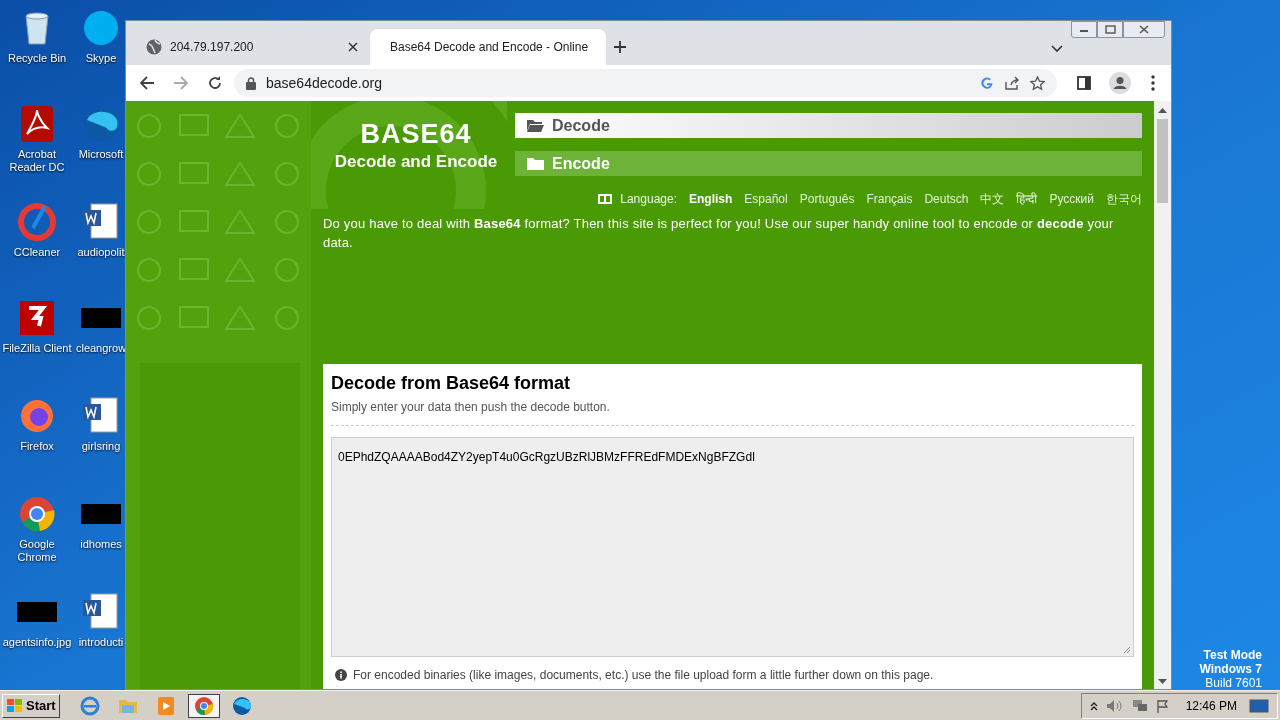 The width and height of the screenshot is (1280, 720). Describe the element at coordinates (37, 318) in the screenshot. I see `filezilla-icon` at that location.